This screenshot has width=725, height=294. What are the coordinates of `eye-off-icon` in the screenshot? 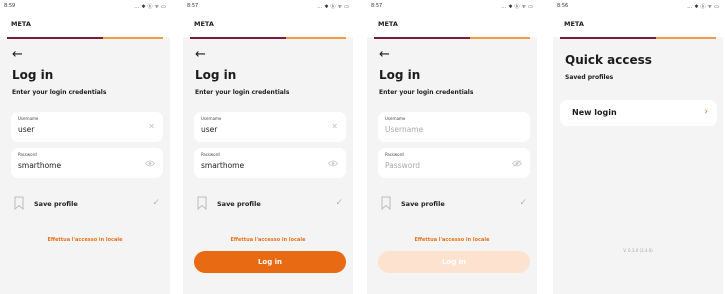 It's located at (517, 163).